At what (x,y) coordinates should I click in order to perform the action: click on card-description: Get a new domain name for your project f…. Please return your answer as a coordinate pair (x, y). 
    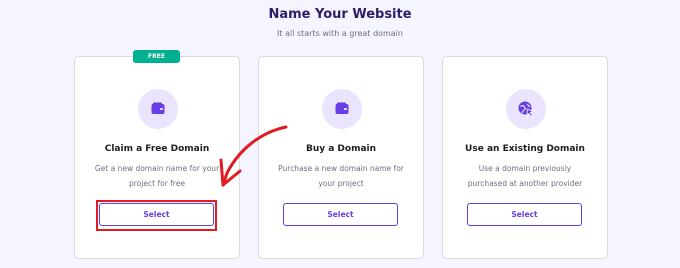
    Looking at the image, I should click on (157, 176).